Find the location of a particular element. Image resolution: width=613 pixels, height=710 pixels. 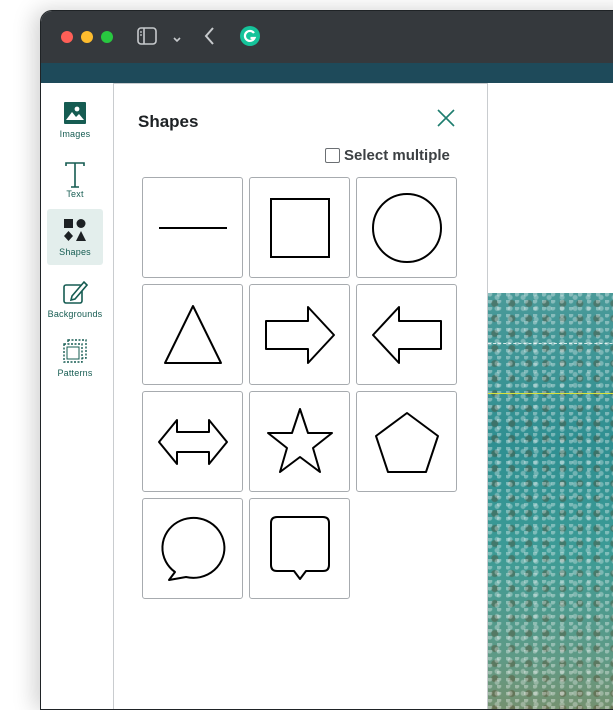

minimize-window-button is located at coordinates (87, 37).